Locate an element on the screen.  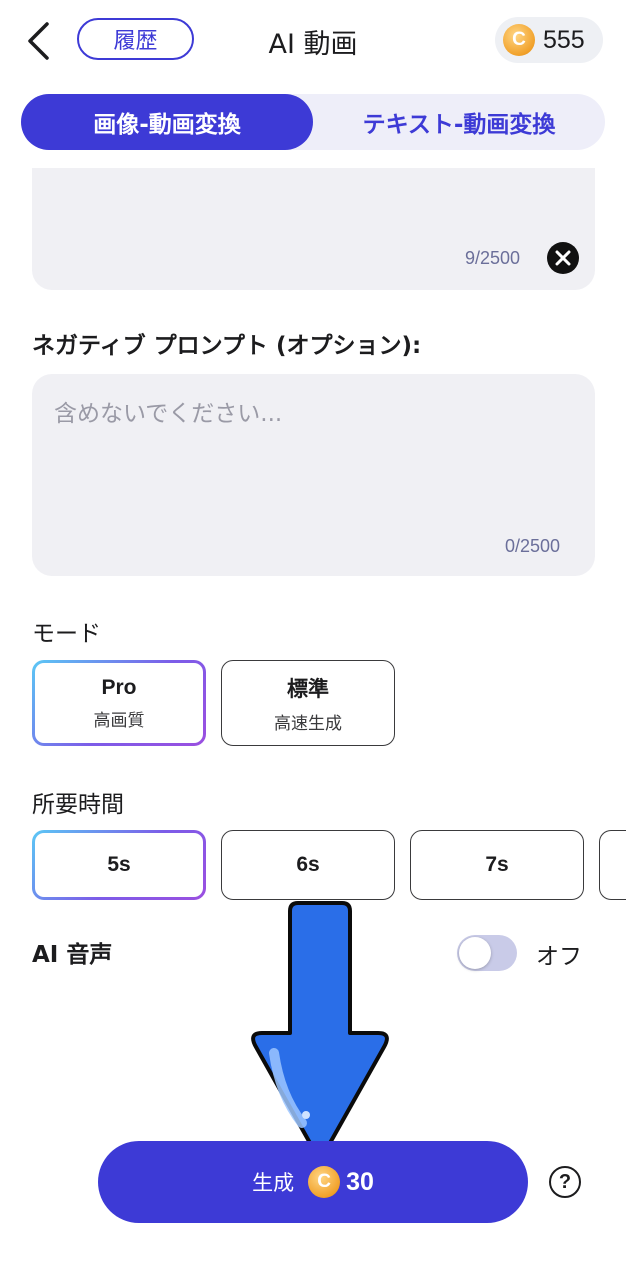
duration-option-7s: 7s is located at coordinates (497, 865).